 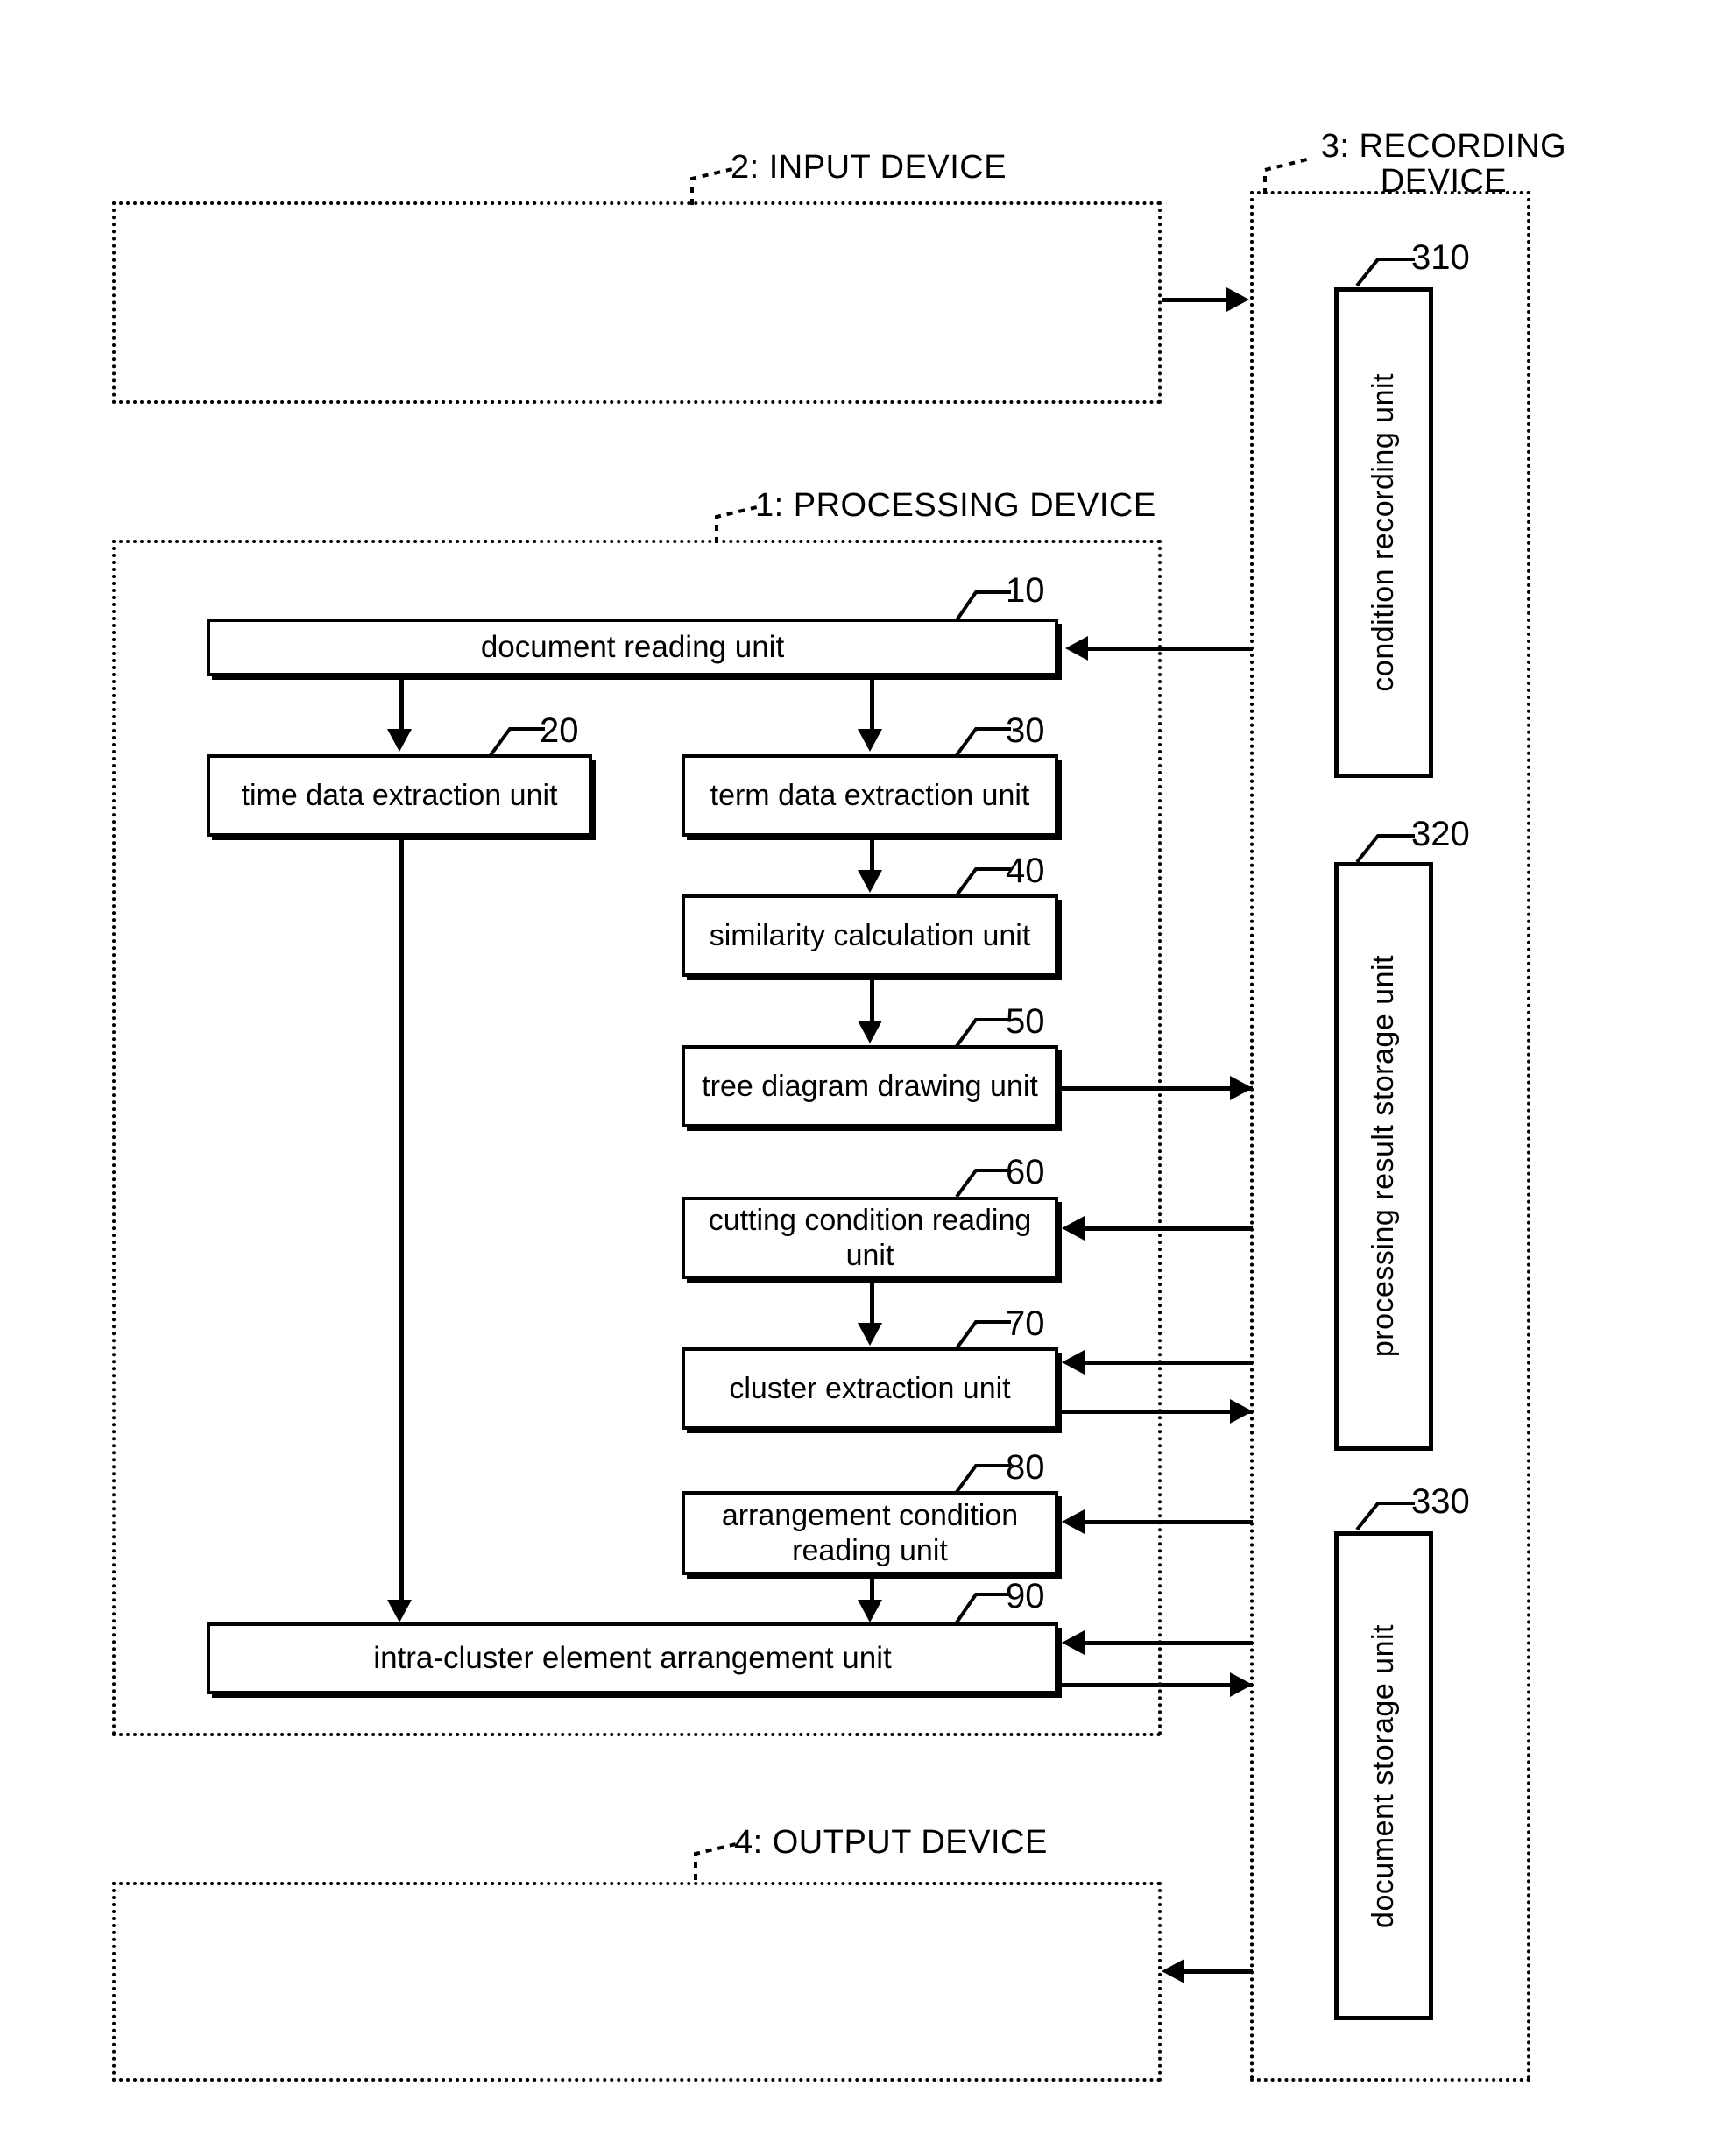 What do you see at coordinates (869, 168) in the screenshot?
I see `container-label-input-device: 2: INPUT DEVICE` at bounding box center [869, 168].